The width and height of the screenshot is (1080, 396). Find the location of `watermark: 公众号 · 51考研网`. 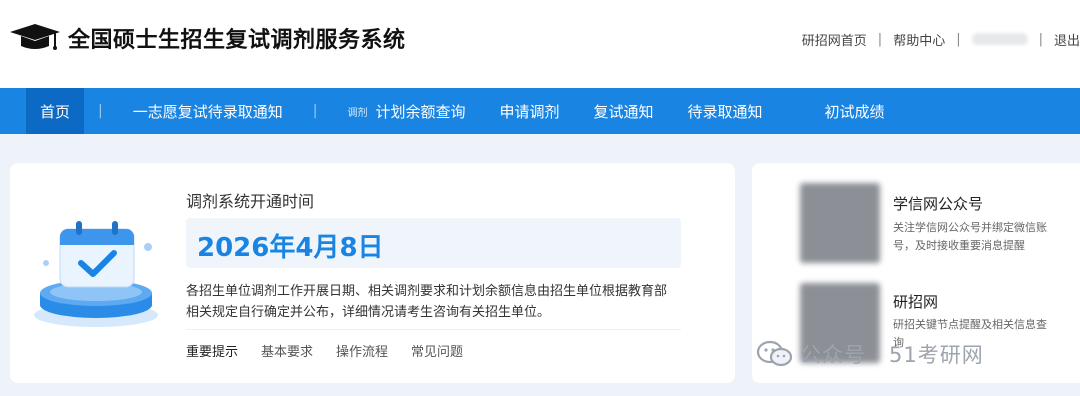

watermark: 公众号 · 51考研网 is located at coordinates (870, 354).